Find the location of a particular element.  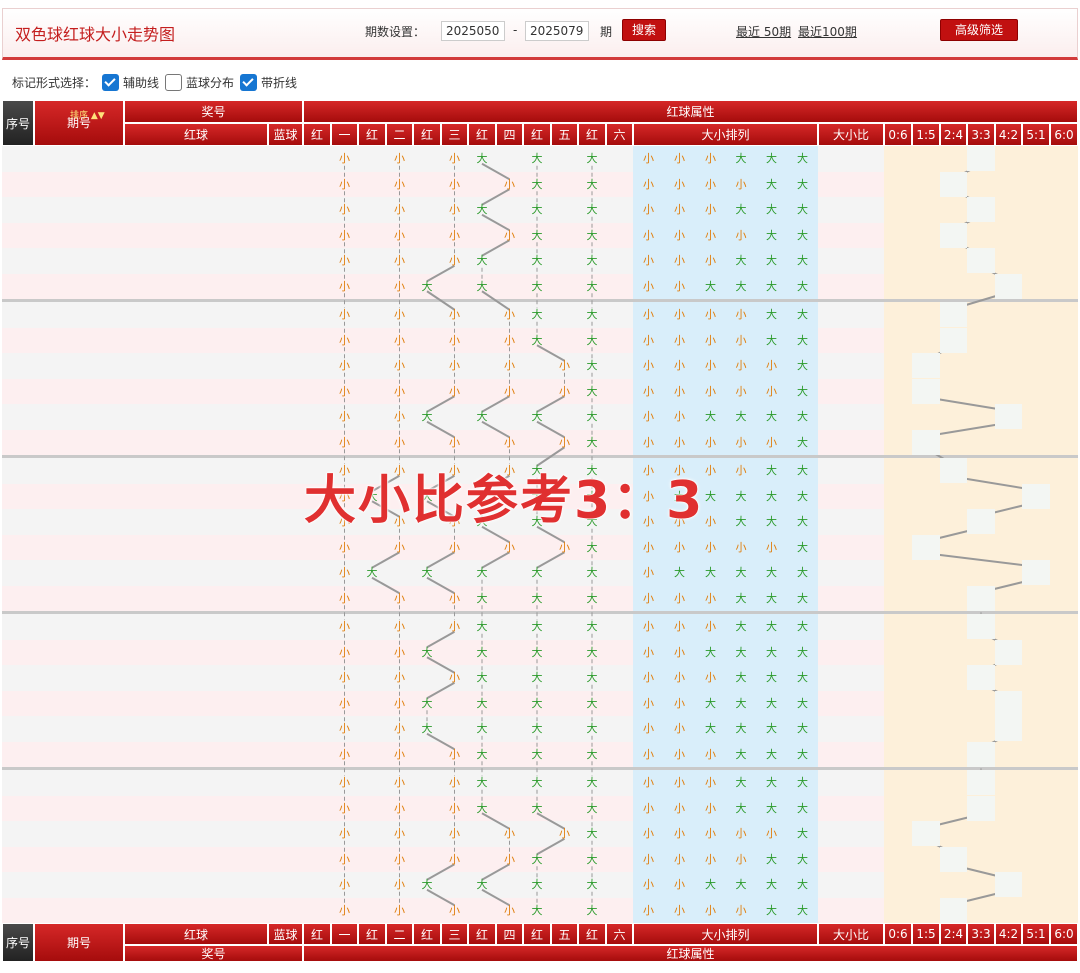

footer-ratio-option: 0:6 is located at coordinates (898, 934).